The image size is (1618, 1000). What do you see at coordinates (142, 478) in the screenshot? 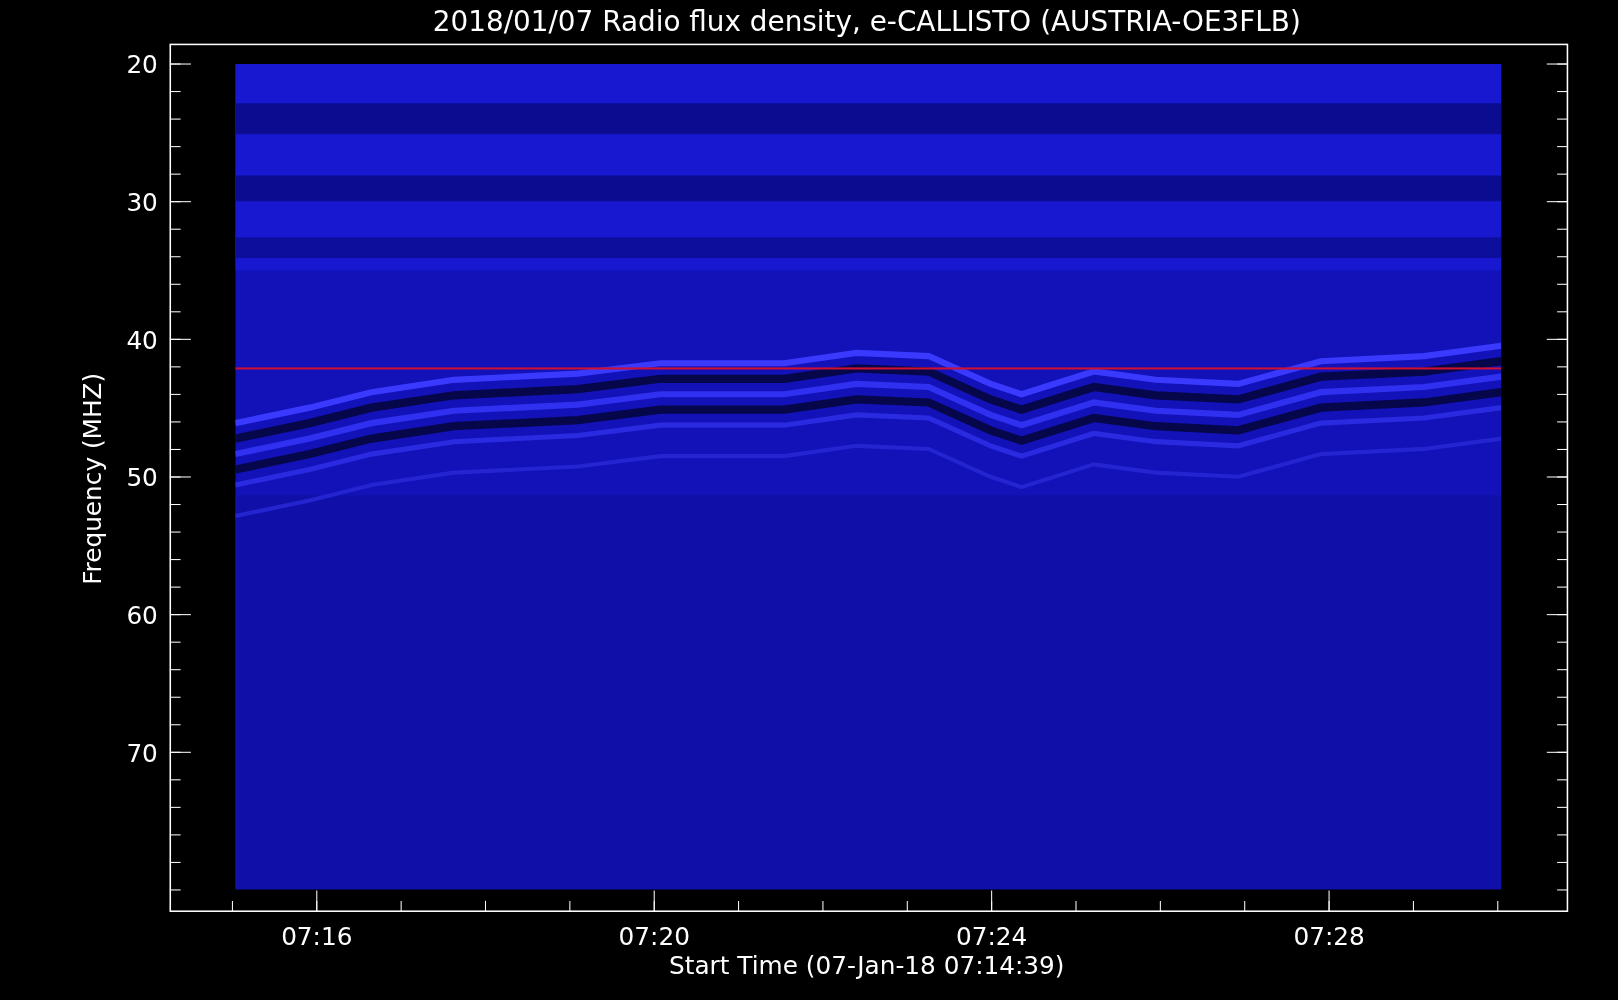
I see `y-tick-label: 50` at bounding box center [142, 478].